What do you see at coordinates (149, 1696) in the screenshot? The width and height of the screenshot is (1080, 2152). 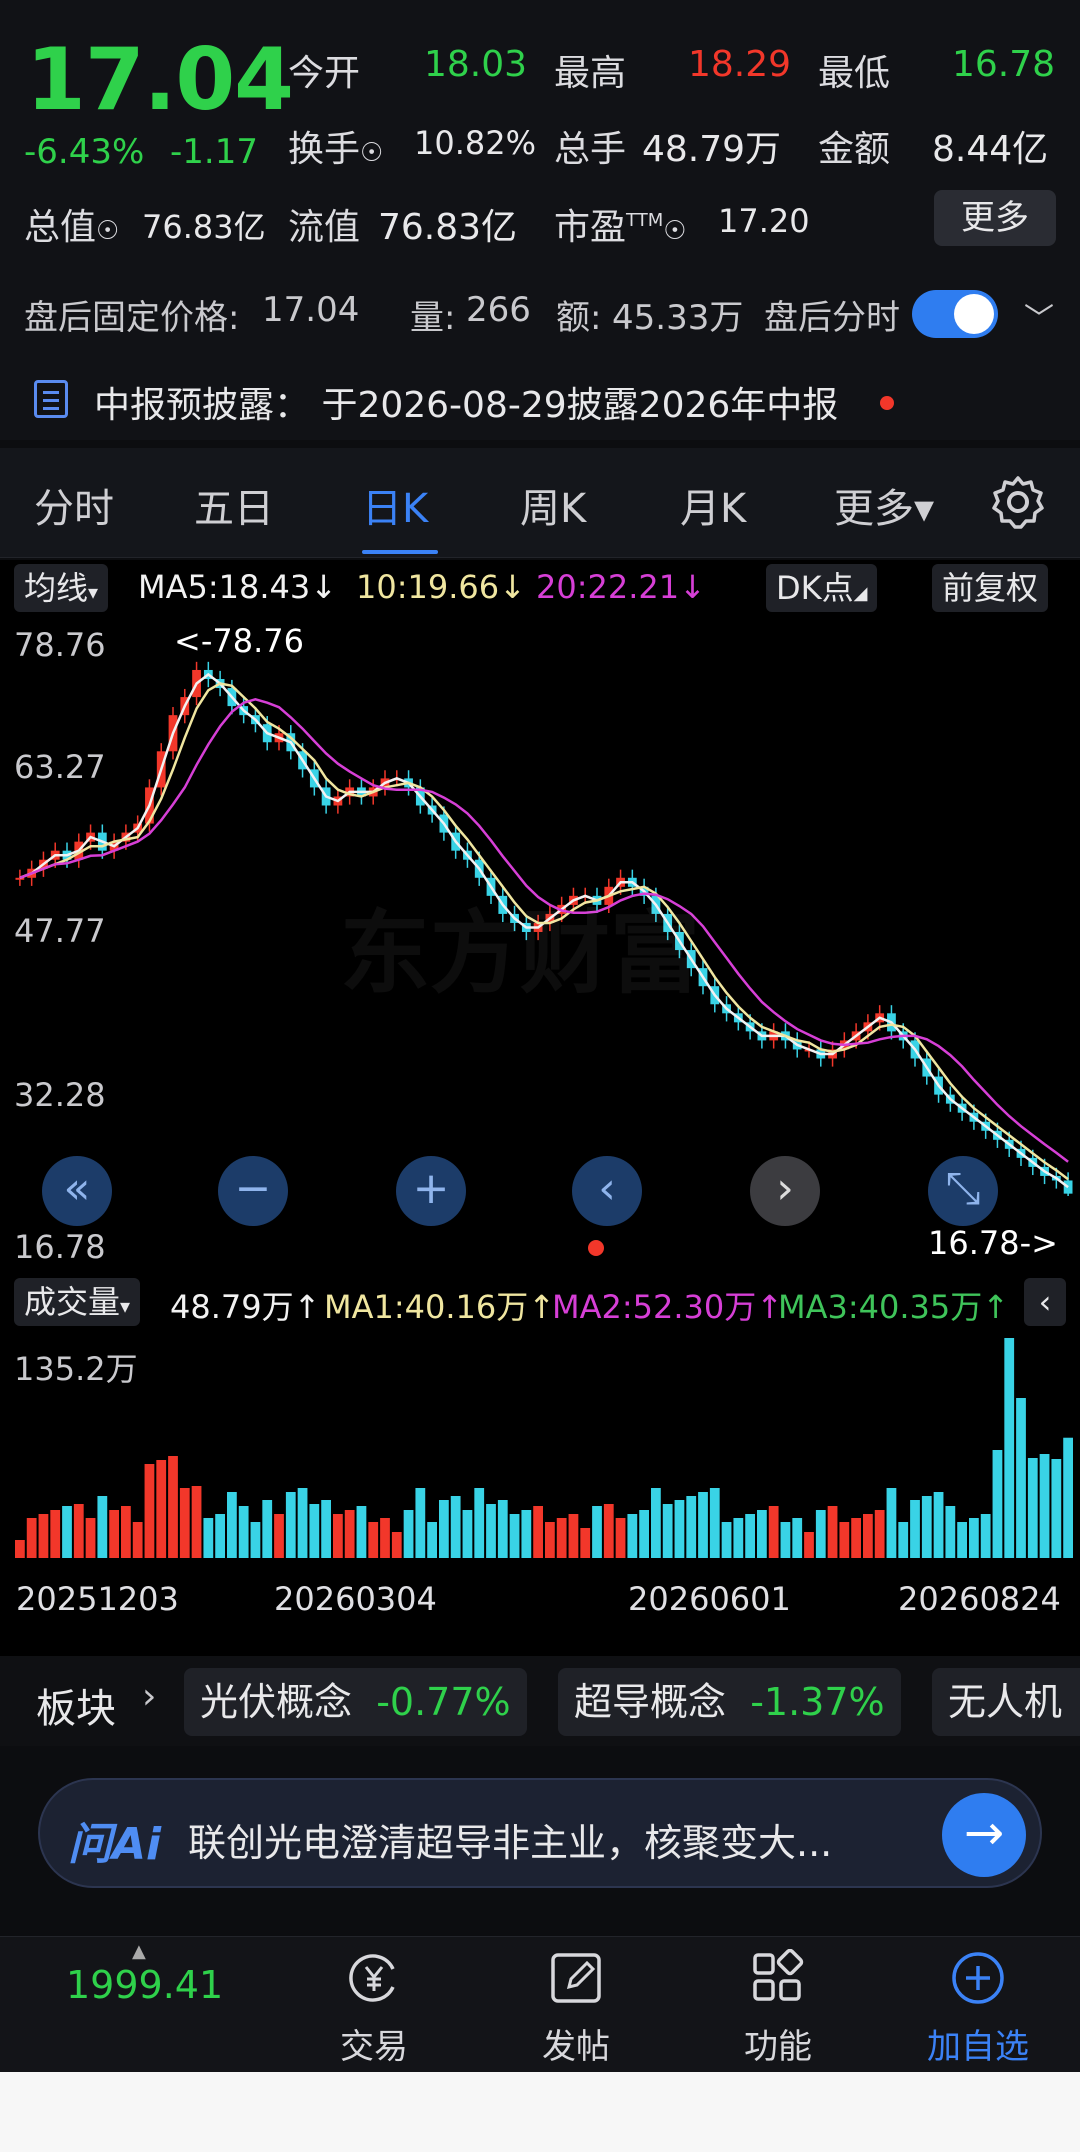 I see `chevron-right-icon: ›` at bounding box center [149, 1696].